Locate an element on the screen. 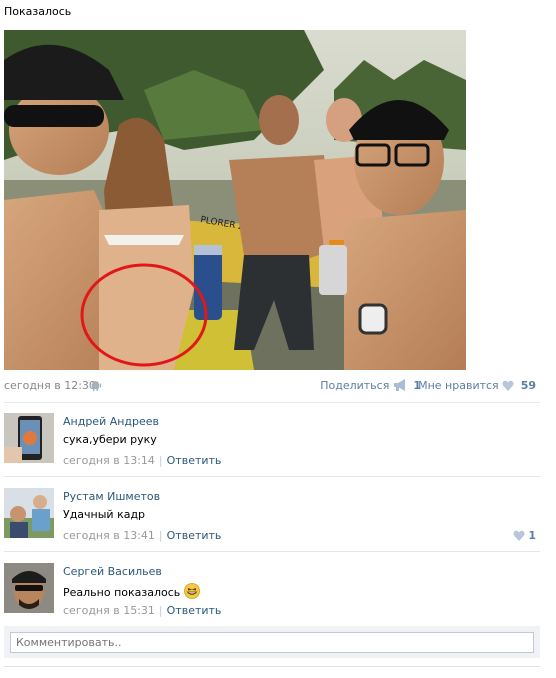 The width and height of the screenshot is (556, 678). comment-text: сука,убери руку is located at coordinates (110, 439).